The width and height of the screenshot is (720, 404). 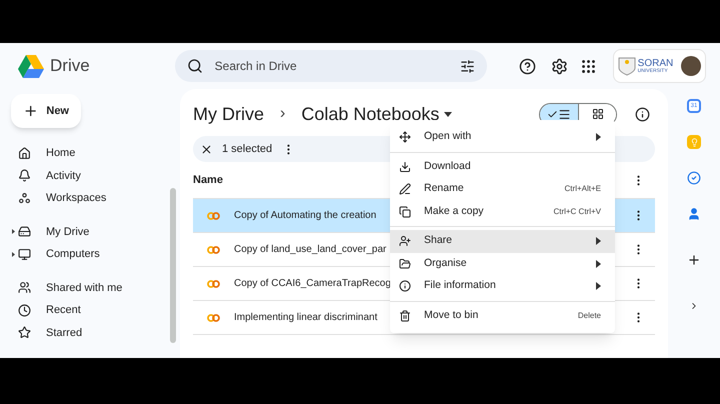 What do you see at coordinates (70, 66) in the screenshot?
I see `app-name: Drive` at bounding box center [70, 66].